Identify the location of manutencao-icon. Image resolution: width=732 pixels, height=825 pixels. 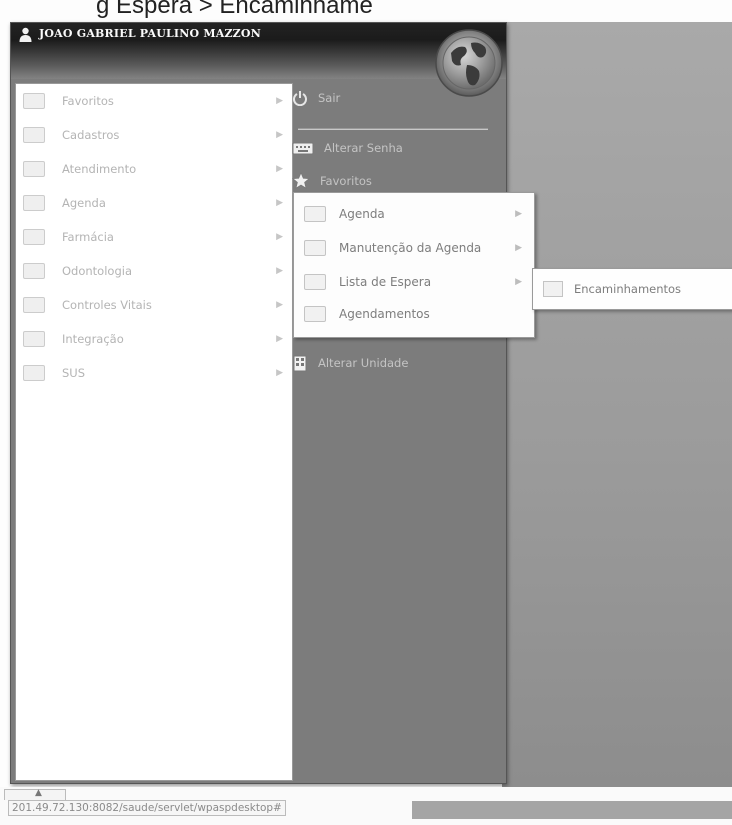
(315, 248).